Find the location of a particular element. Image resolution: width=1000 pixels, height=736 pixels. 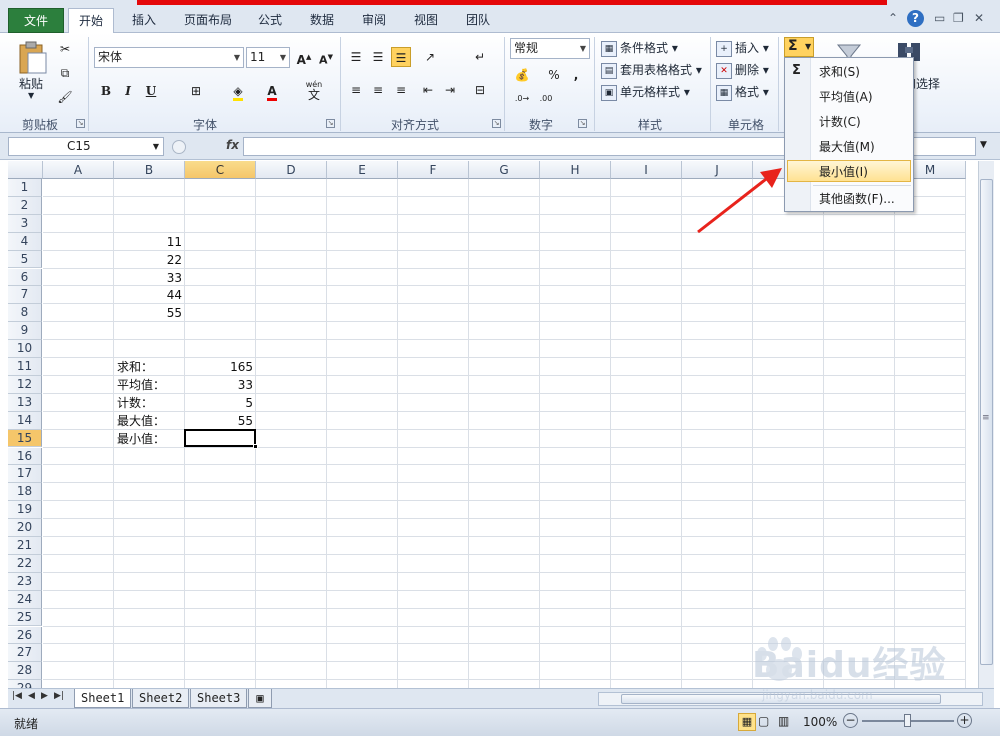

row-header-26: 26 is located at coordinates (25, 635).